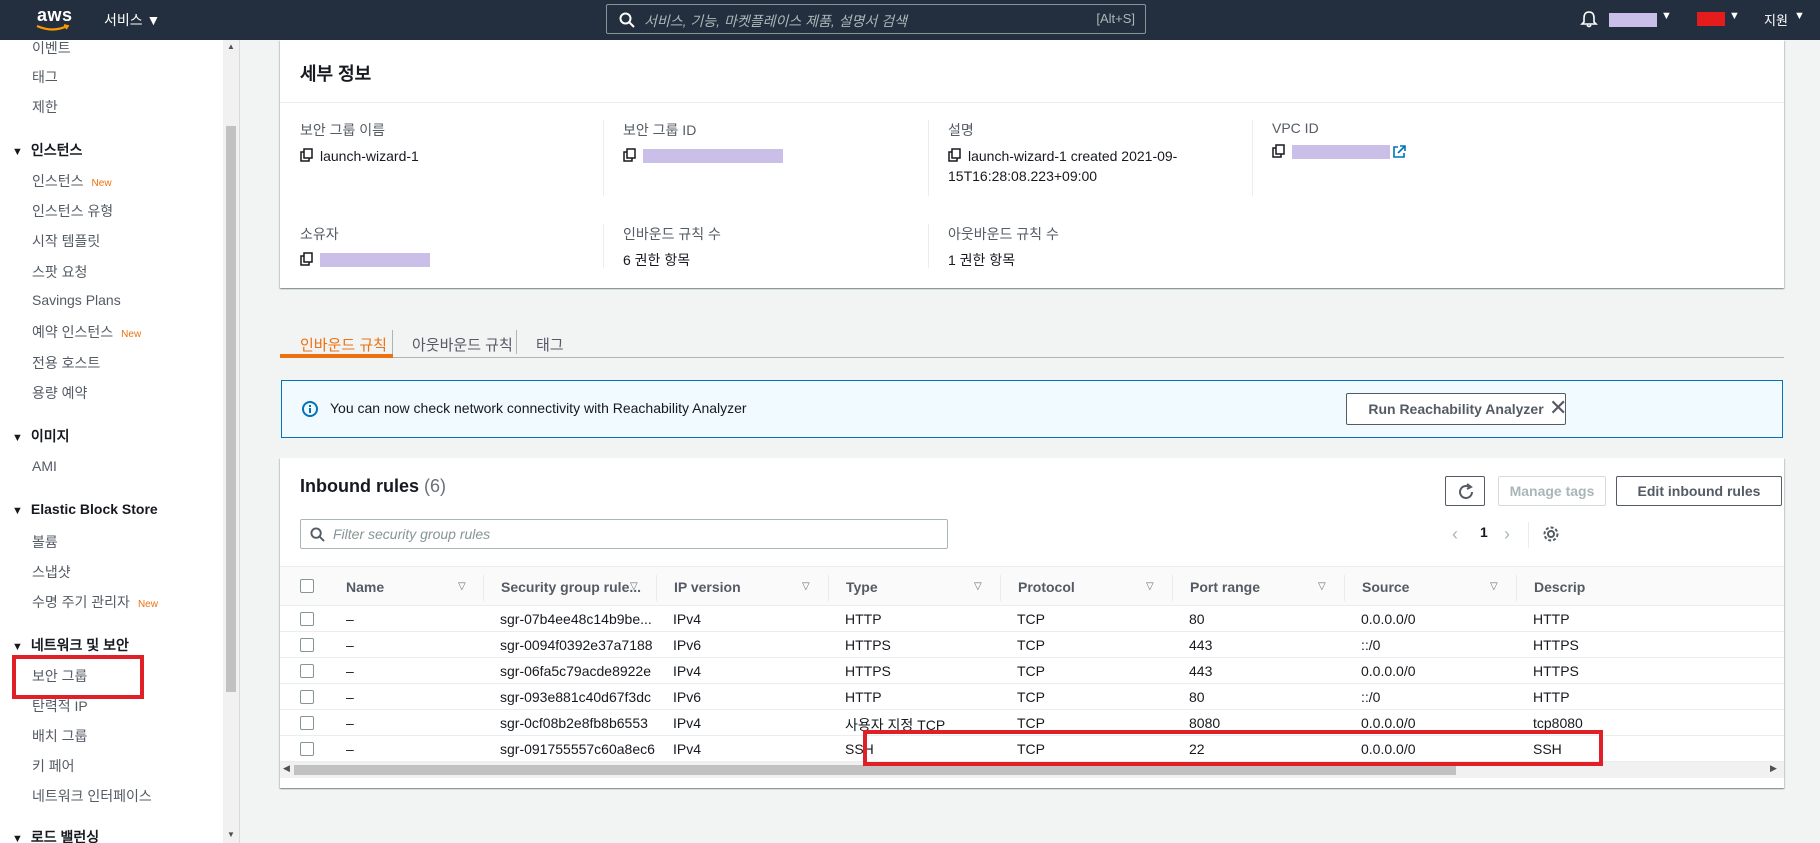 This screenshot has height=843, width=1820. I want to click on region-menu-redacted, so click(1711, 19).